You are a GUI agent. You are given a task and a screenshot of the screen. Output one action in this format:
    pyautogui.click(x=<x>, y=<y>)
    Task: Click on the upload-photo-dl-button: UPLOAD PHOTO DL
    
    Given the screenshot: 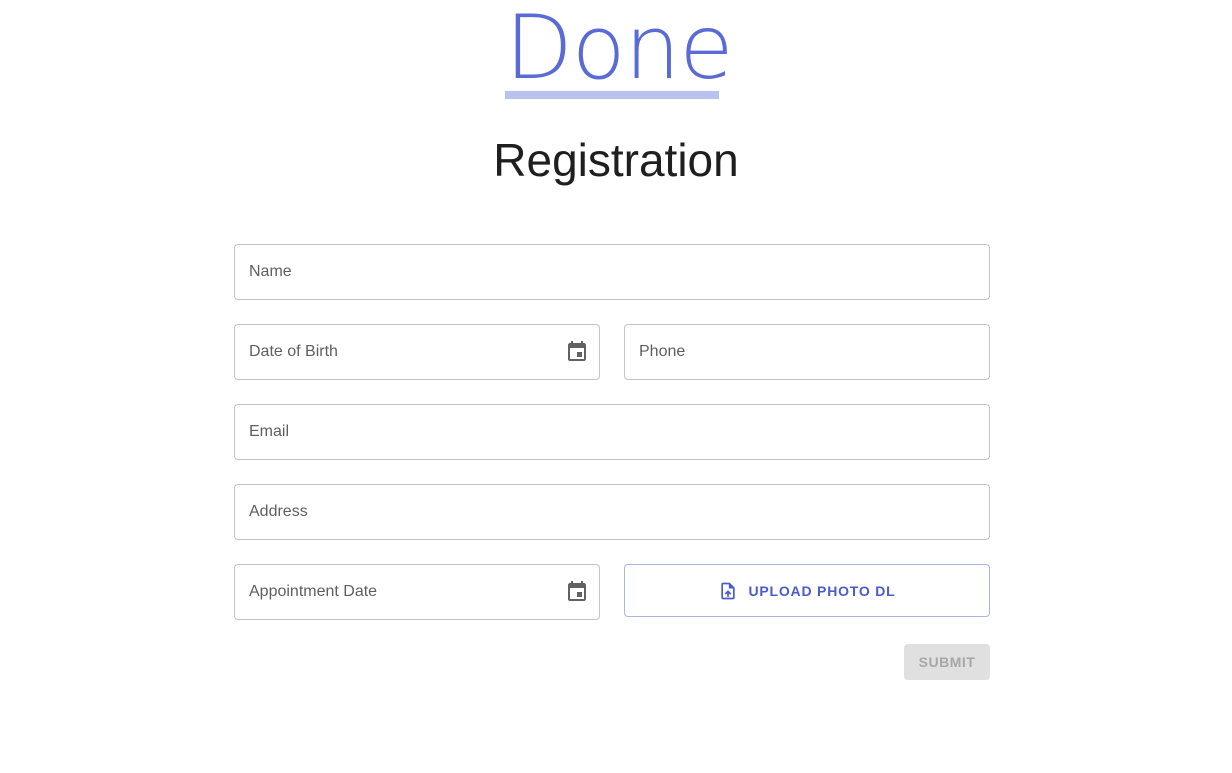 What is the action you would take?
    pyautogui.click(x=807, y=590)
    